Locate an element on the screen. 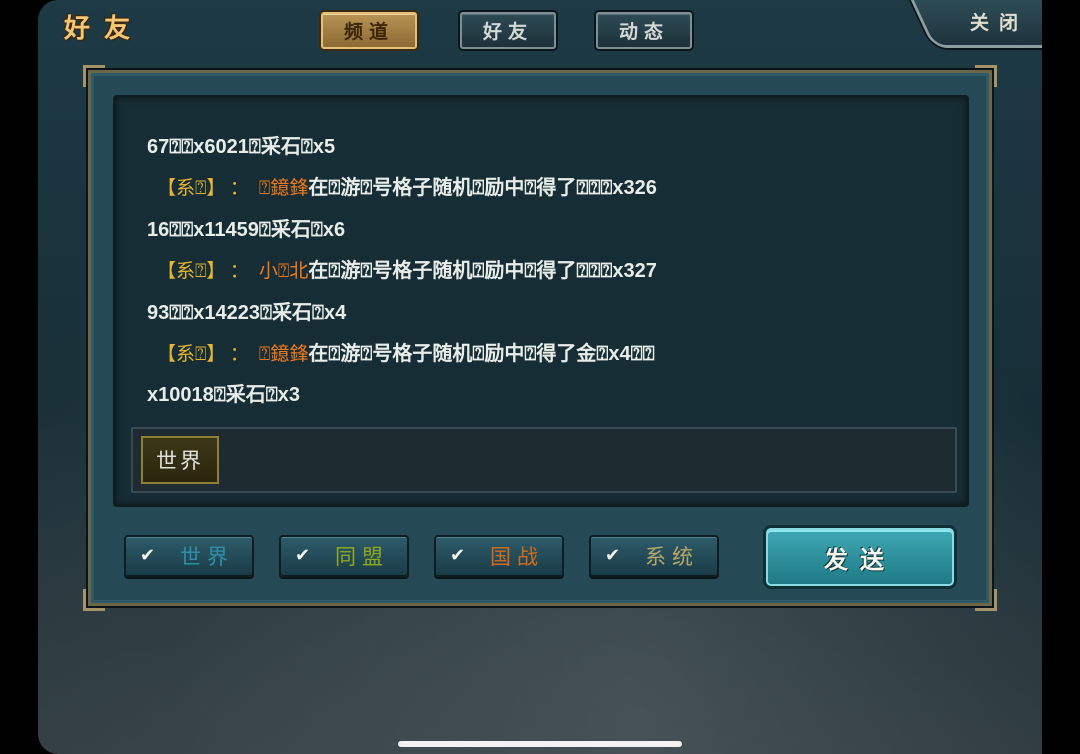 This screenshot has width=1080, height=754. player-name-link: 小⍰北 is located at coordinates (283, 271).